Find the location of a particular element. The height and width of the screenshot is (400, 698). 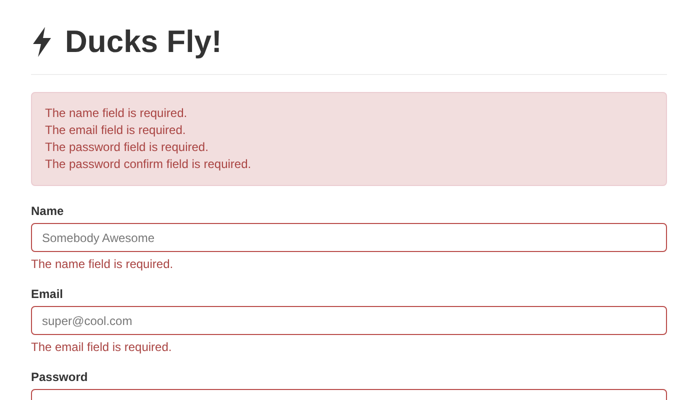

alert-message: The name field is required. is located at coordinates (116, 113).